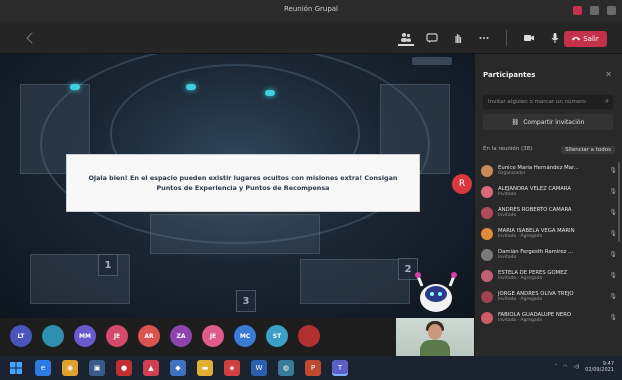 This screenshot has width=622, height=380. I want to click on minimize-button, so click(594, 10).